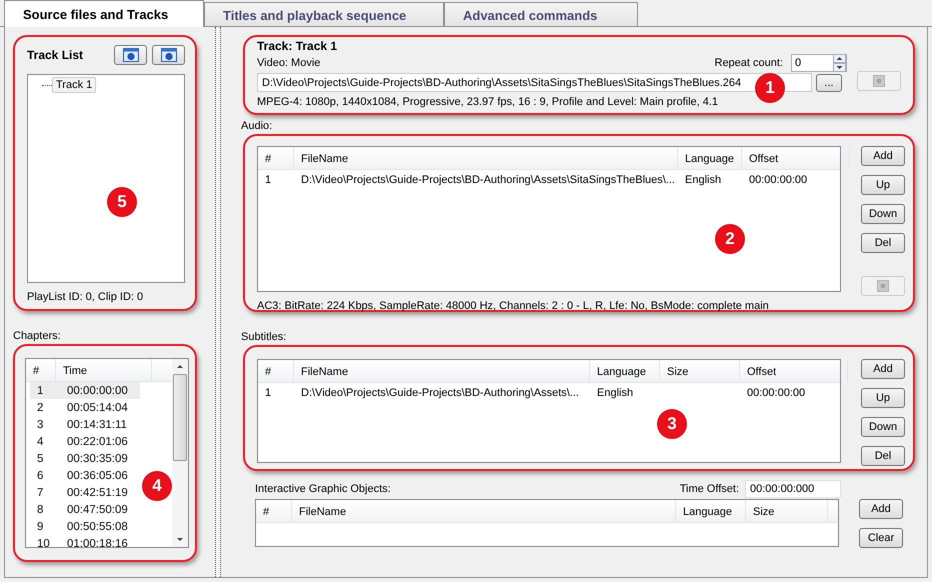 The image size is (932, 582). What do you see at coordinates (883, 398) in the screenshot?
I see `subtitles-button: Up` at bounding box center [883, 398].